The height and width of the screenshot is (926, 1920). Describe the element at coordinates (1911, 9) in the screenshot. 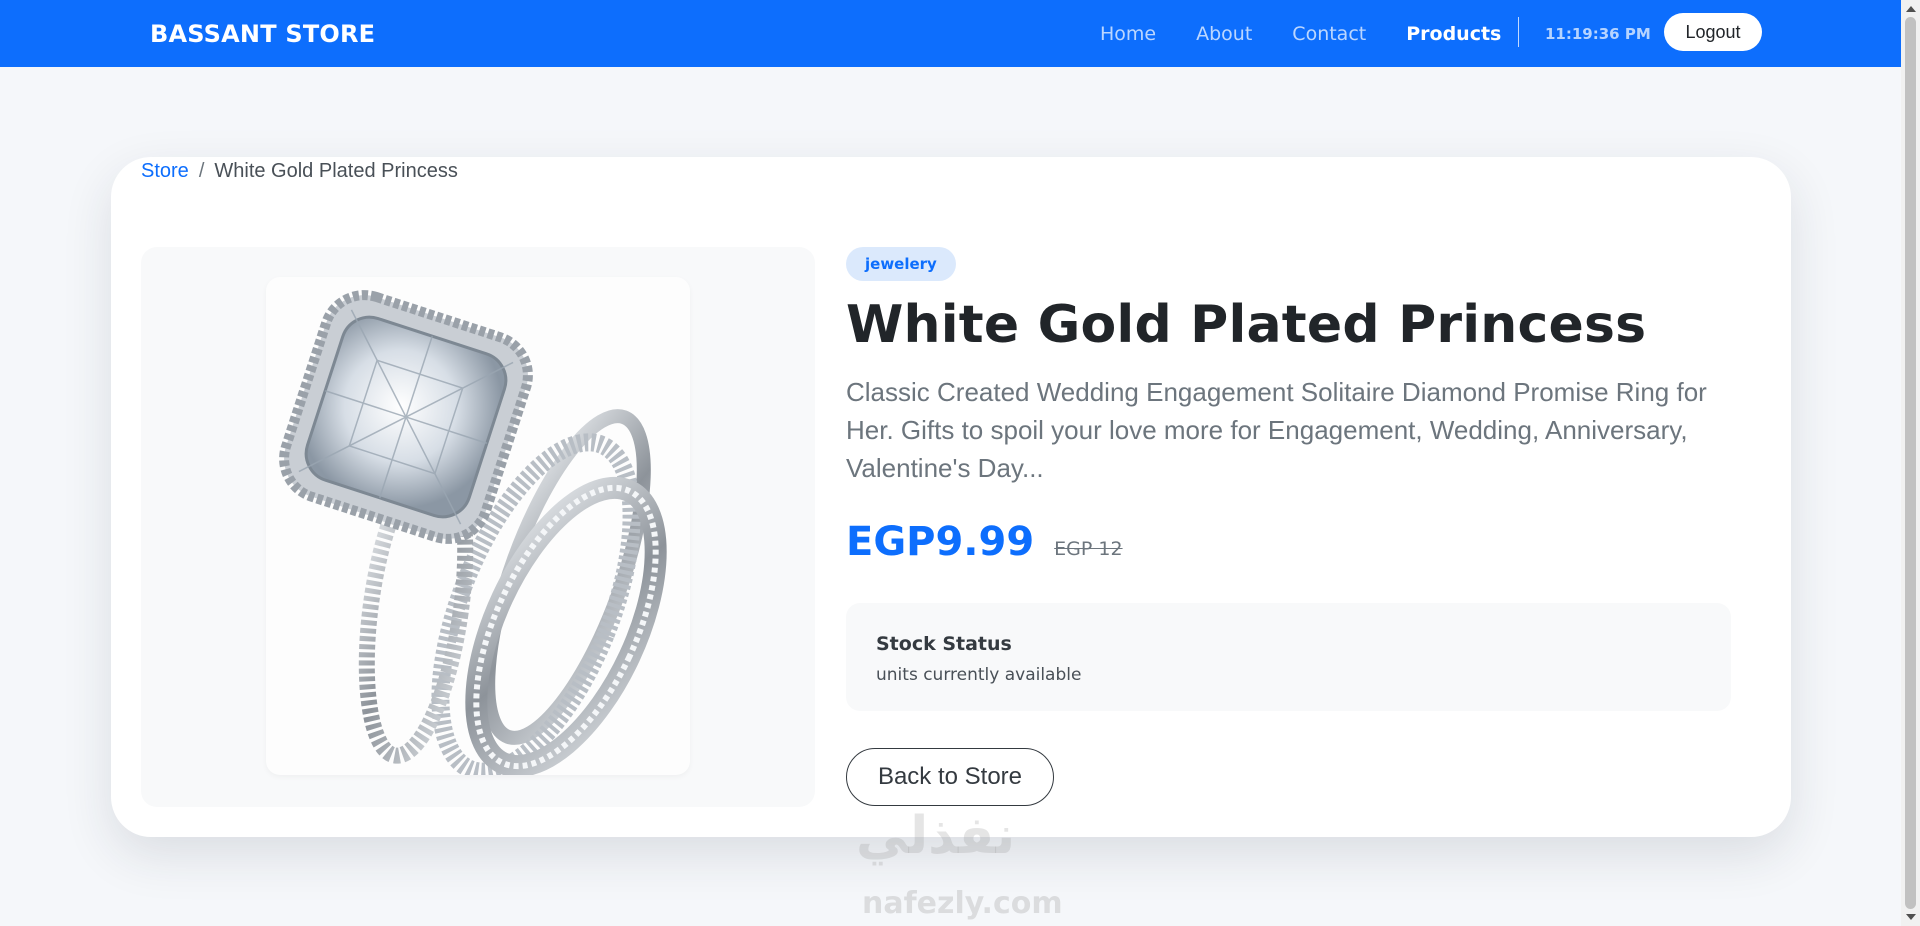

I see `scroll-up-arrow-icon` at that location.